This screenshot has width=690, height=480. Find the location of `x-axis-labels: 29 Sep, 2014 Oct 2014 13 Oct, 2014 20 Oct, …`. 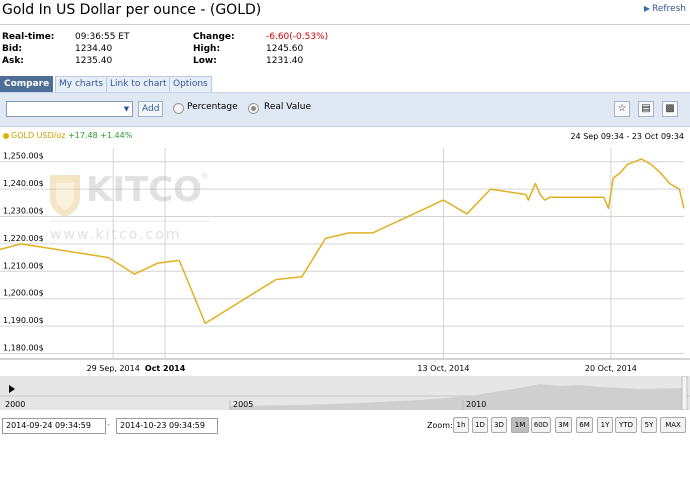

x-axis-labels: 29 Sep, 2014 Oct 2014 13 Oct, 2014 20 Oct, … is located at coordinates (345, 365).